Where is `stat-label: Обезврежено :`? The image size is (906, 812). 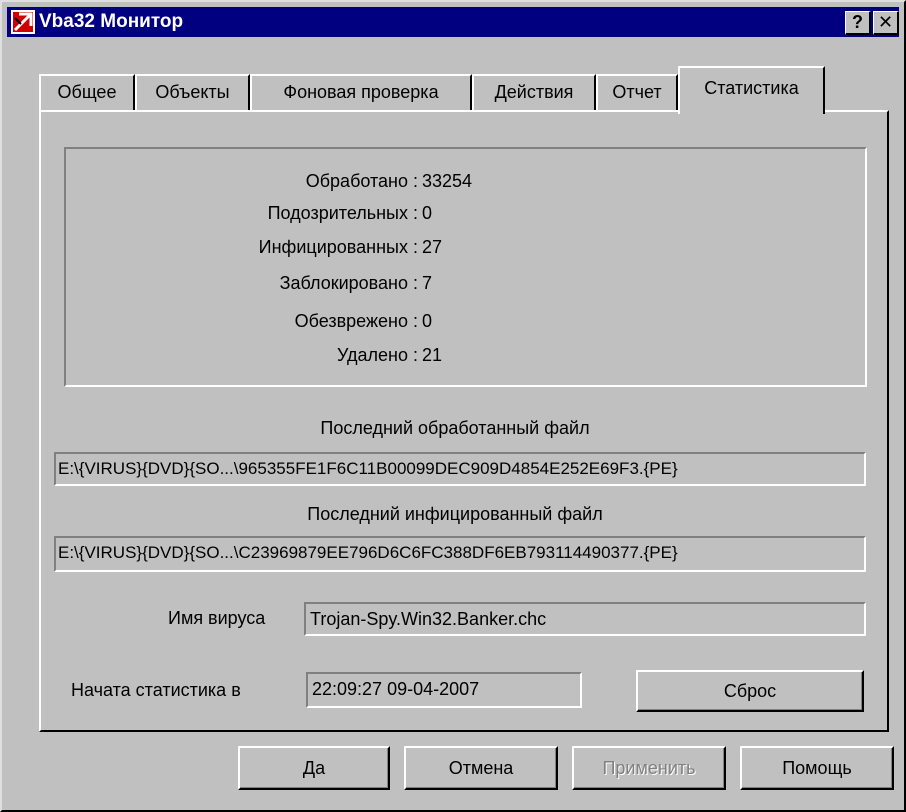 stat-label: Обезврежено : is located at coordinates (356, 321).